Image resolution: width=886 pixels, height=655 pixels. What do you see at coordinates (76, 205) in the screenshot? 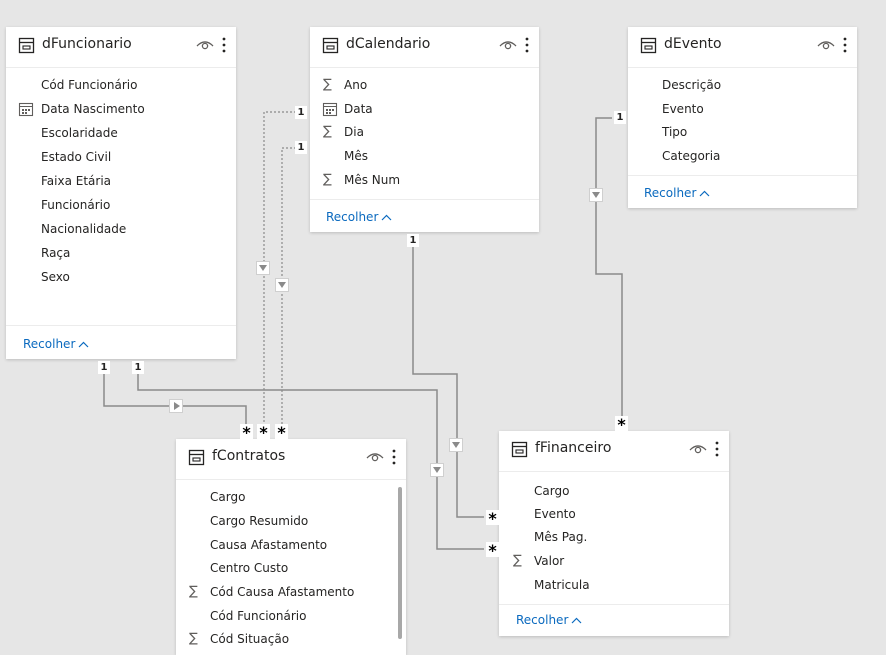
I see `field-label: Funcionário` at bounding box center [76, 205].